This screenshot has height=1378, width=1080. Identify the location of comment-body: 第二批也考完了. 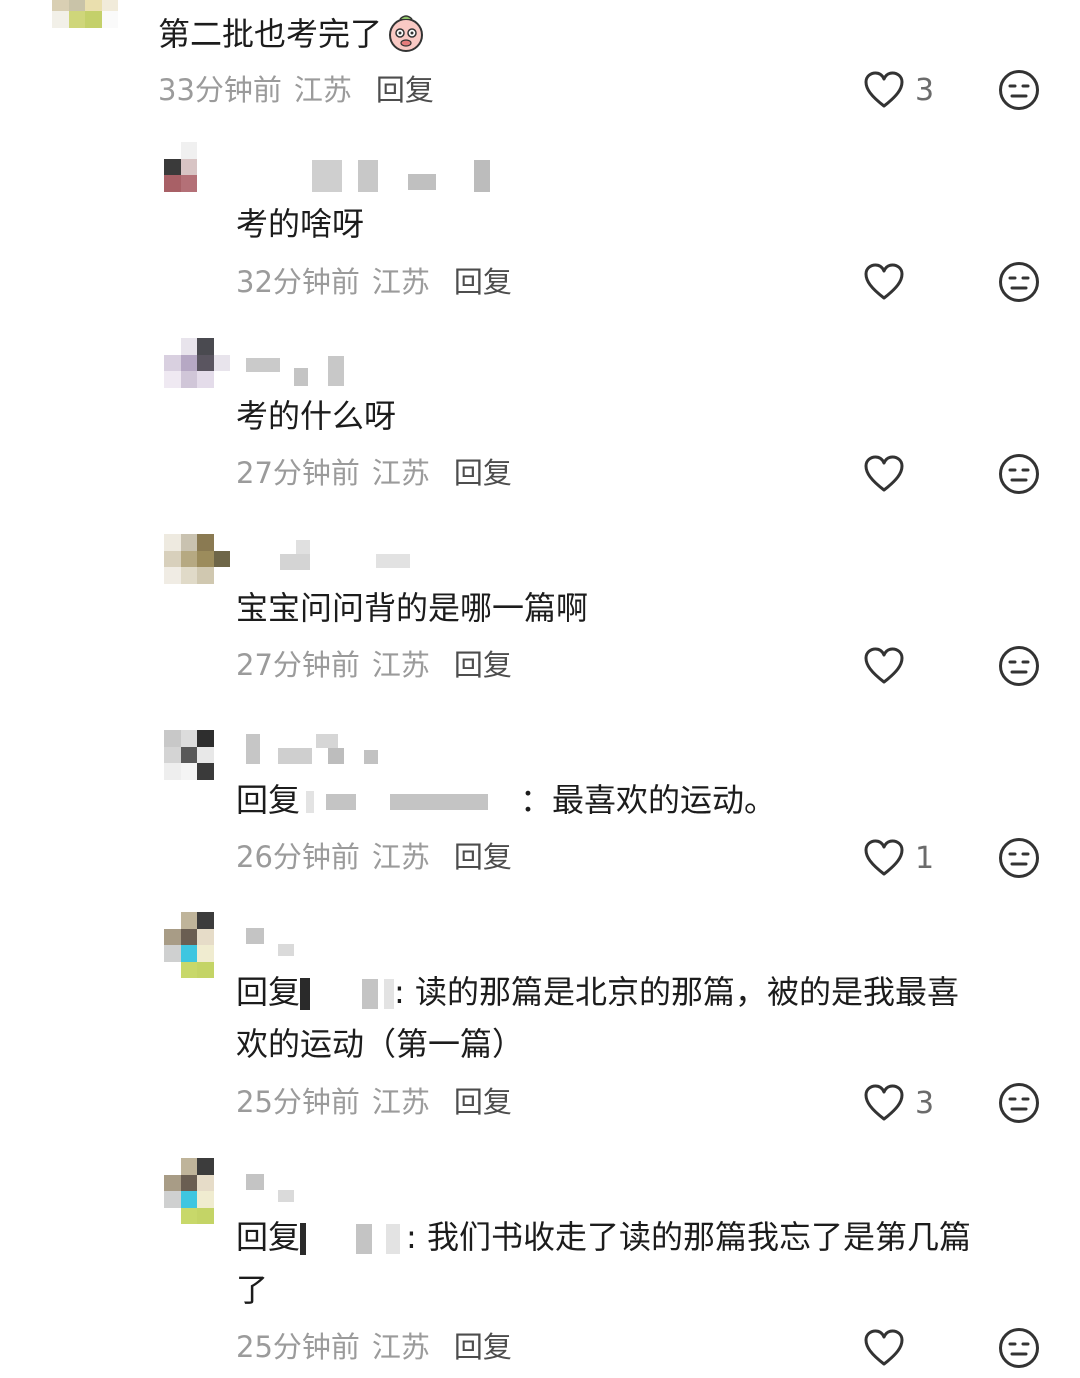
(270, 34).